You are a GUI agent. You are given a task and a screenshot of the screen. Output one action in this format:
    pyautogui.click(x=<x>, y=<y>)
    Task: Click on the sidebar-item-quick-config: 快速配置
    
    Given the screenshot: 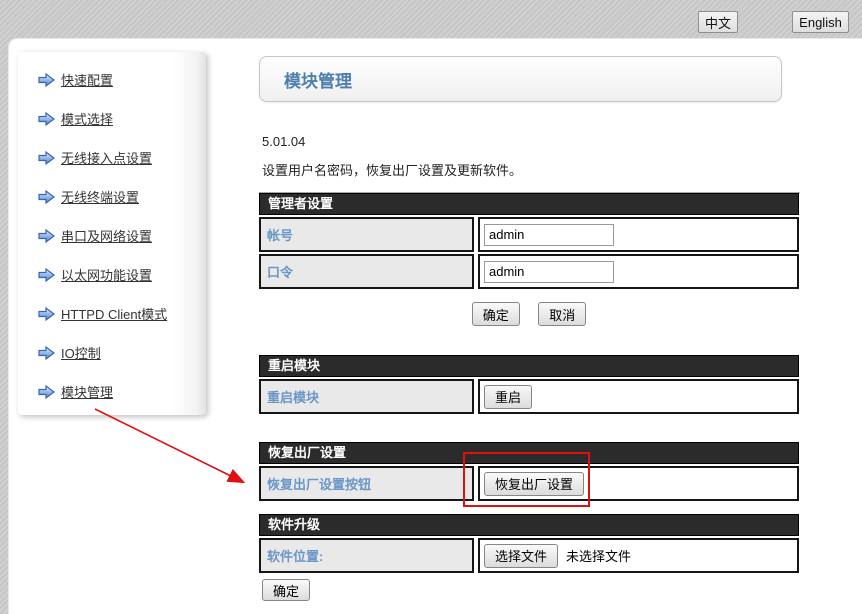 What is the action you would take?
    pyautogui.click(x=112, y=79)
    